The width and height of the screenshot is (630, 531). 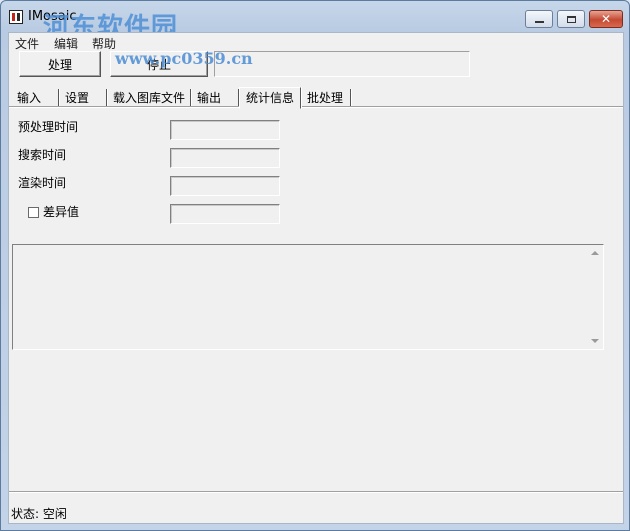 I want to click on search-time-label: 搜索时间, so click(x=42, y=155).